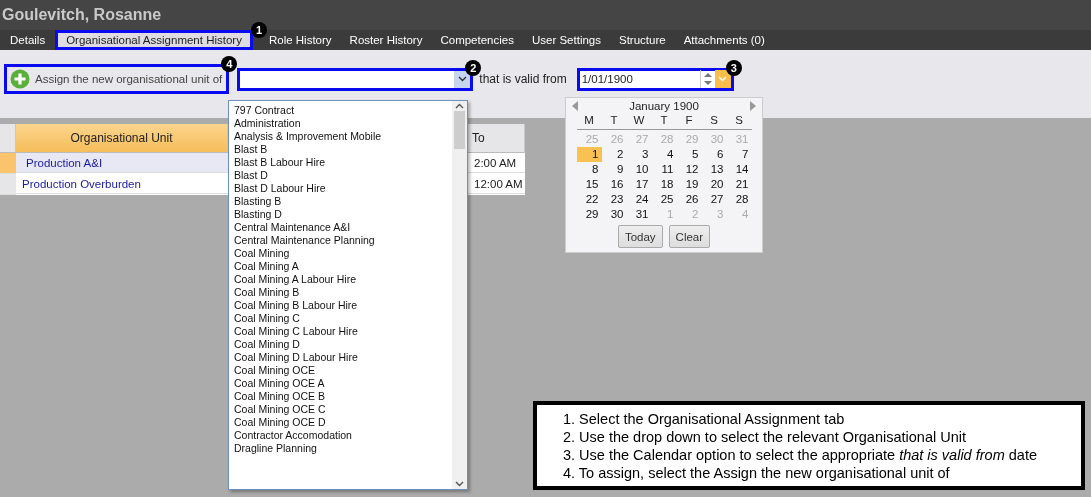  What do you see at coordinates (122, 163) in the screenshot?
I see `table-cell: Production A&I` at bounding box center [122, 163].